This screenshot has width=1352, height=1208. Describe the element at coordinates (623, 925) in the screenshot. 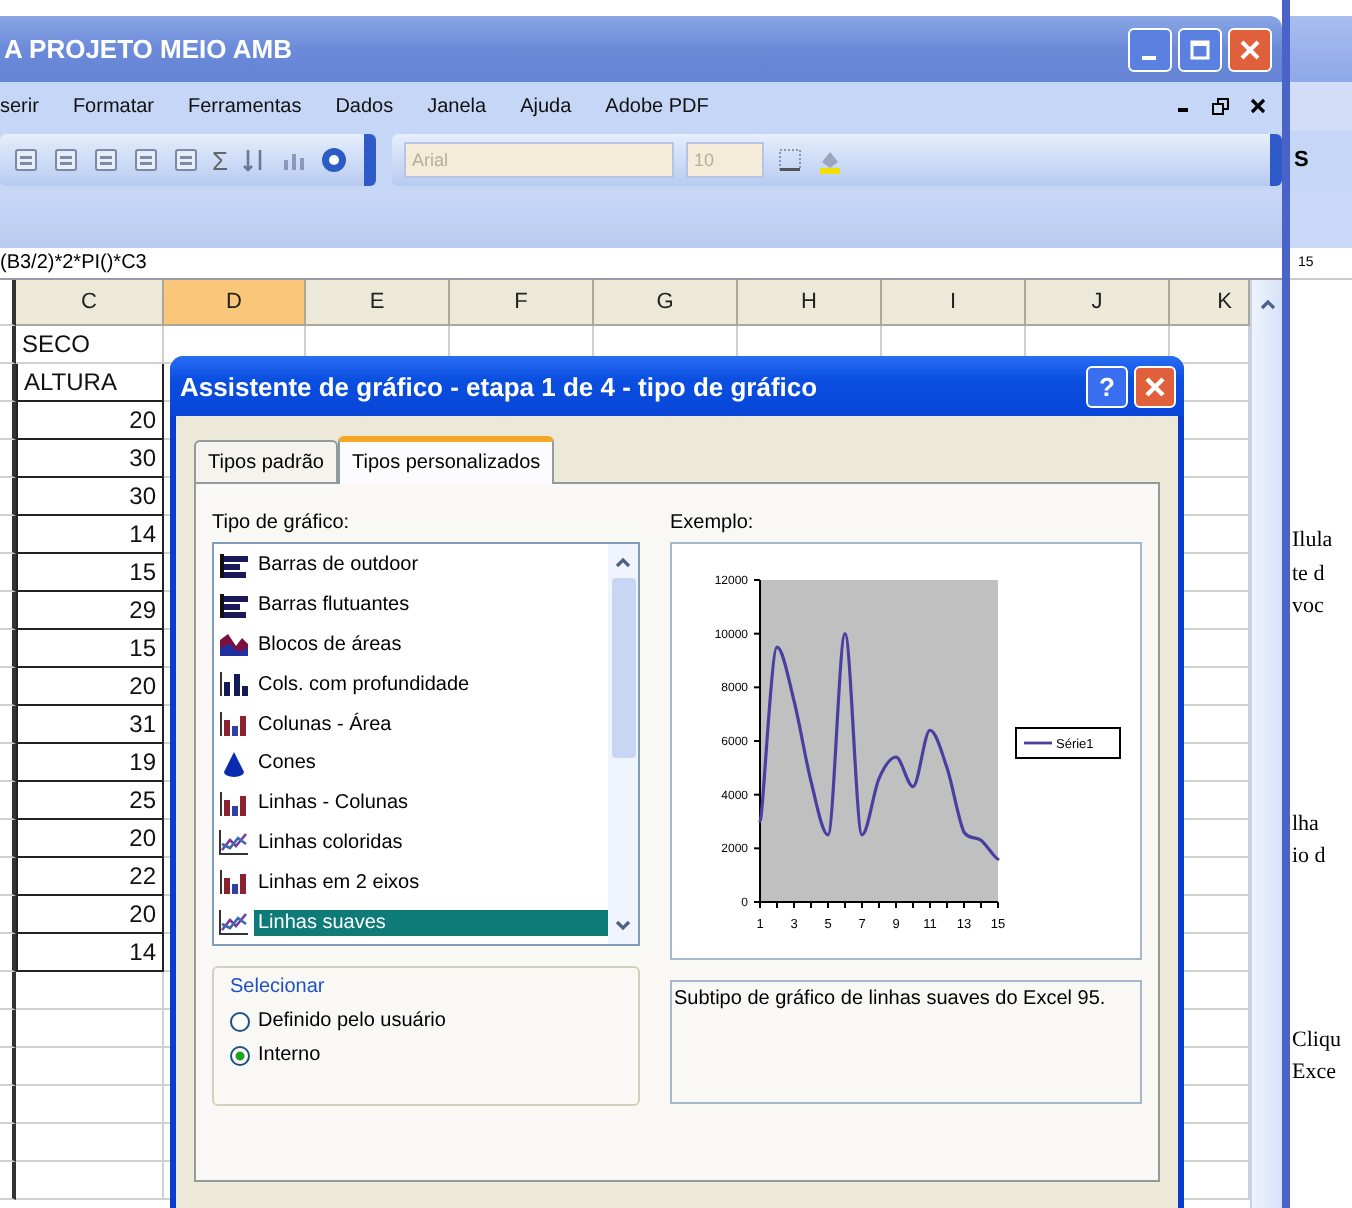

I see `scroll-down-icon` at that location.